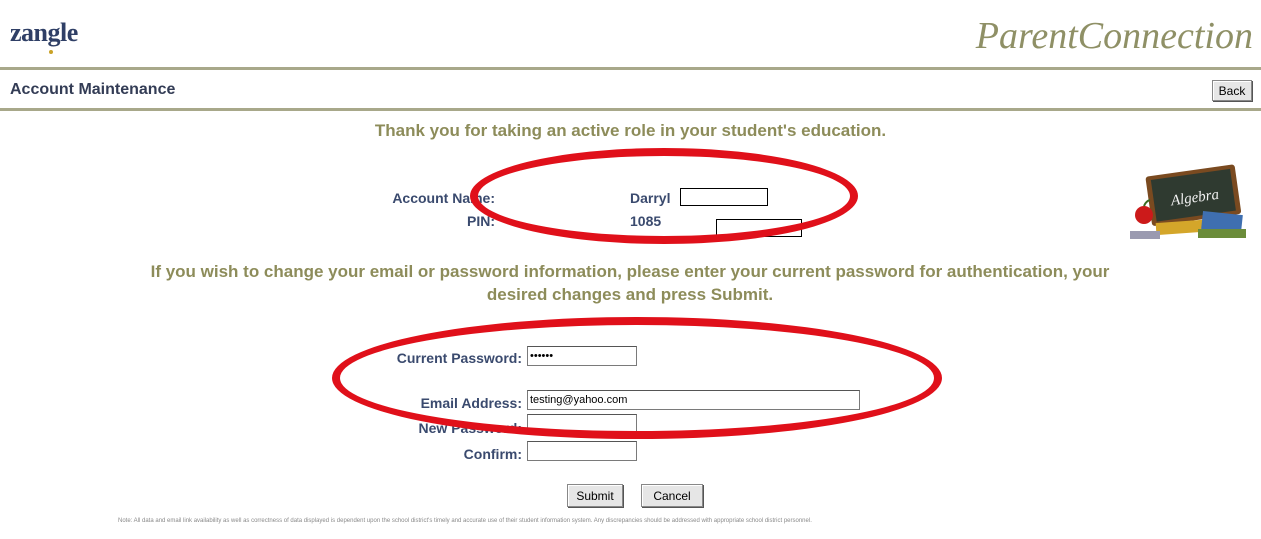  What do you see at coordinates (443, 198) in the screenshot?
I see `account-name-label: Account Name:` at bounding box center [443, 198].